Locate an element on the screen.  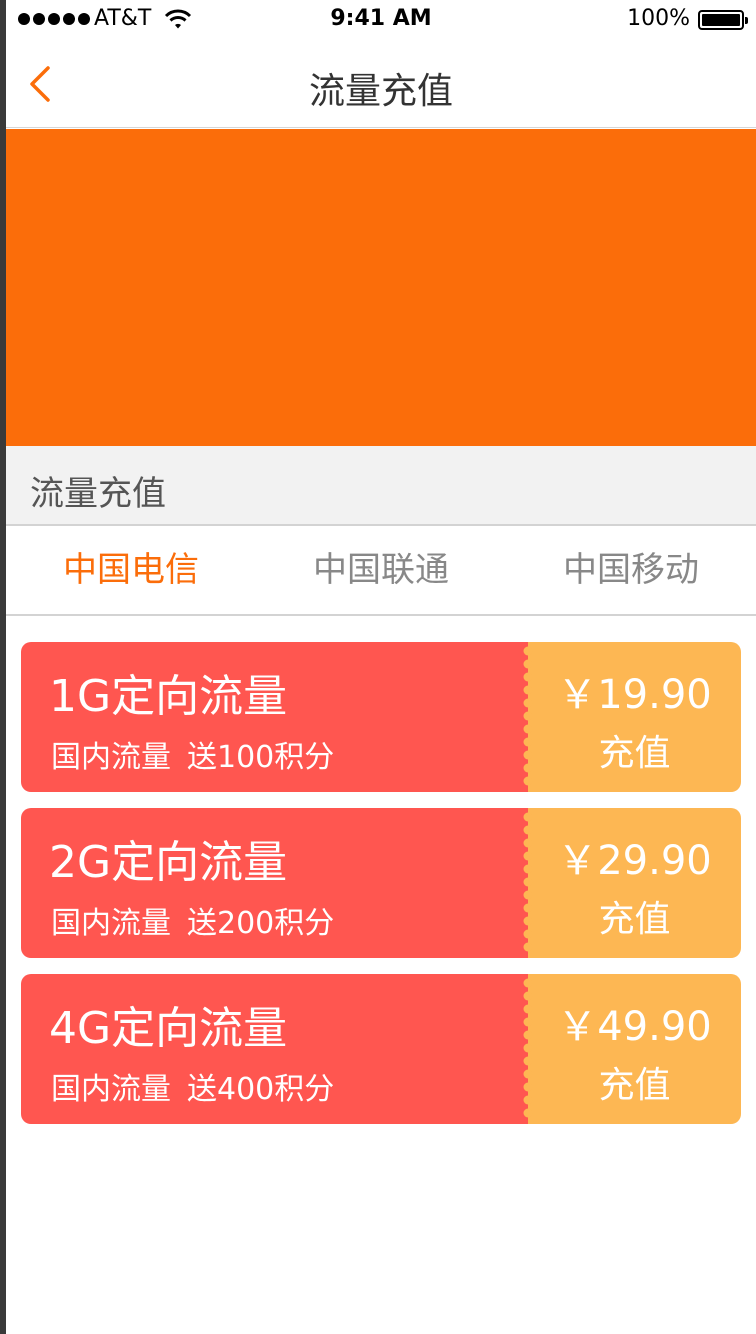
section-header: 流量充值 is located at coordinates (381, 486).